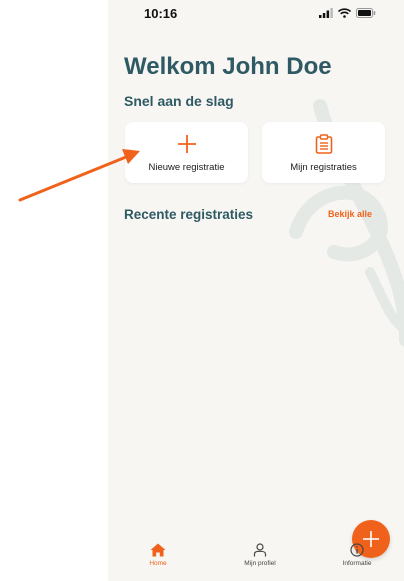  I want to click on status-time: 10:16, so click(161, 13).